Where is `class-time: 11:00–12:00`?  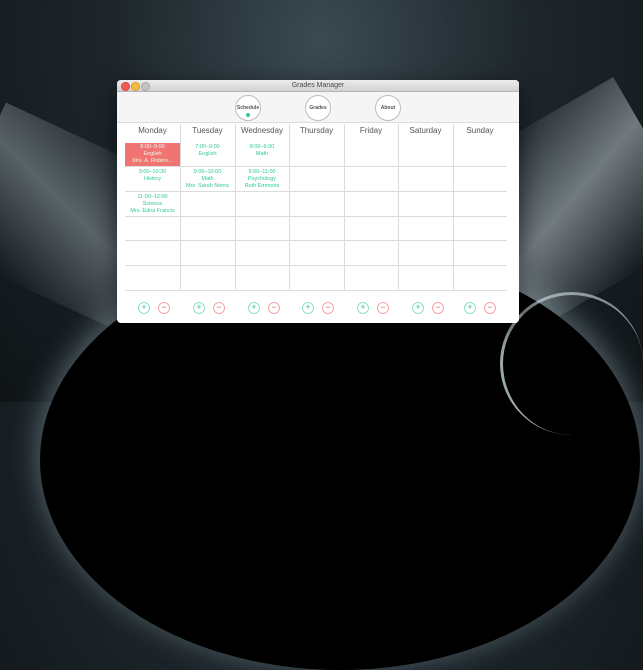 class-time: 11:00–12:00 is located at coordinates (152, 197).